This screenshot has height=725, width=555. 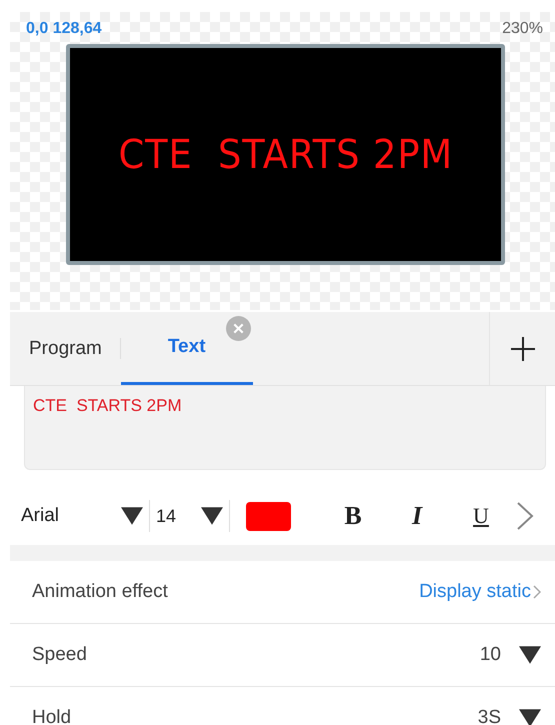 What do you see at coordinates (510, 655) in the screenshot?
I see `setting-dropdown: 10` at bounding box center [510, 655].